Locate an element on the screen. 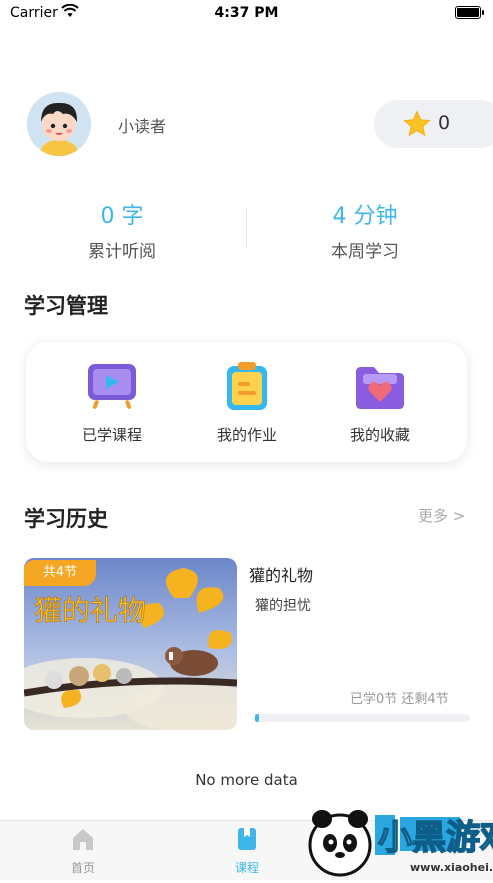  learned-courses-button: 已学课程 is located at coordinates (112, 403).